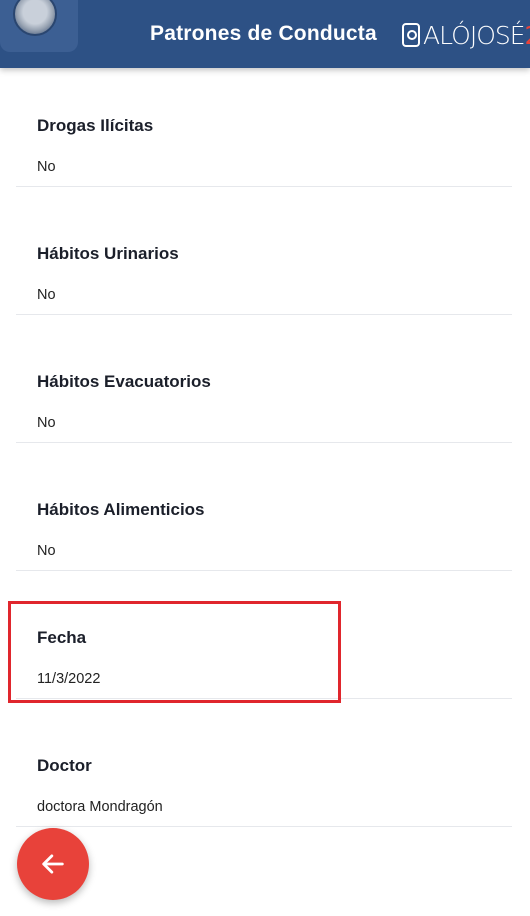  What do you see at coordinates (121, 509) in the screenshot?
I see `field-label: Hábitos Alimenticios` at bounding box center [121, 509].